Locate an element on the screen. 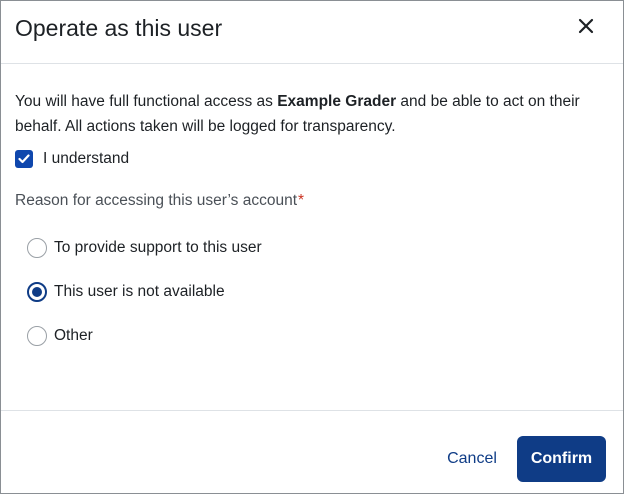 Image resolution: width=624 pixels, height=494 pixels. reason-option-label: To provide support to this user is located at coordinates (158, 247).